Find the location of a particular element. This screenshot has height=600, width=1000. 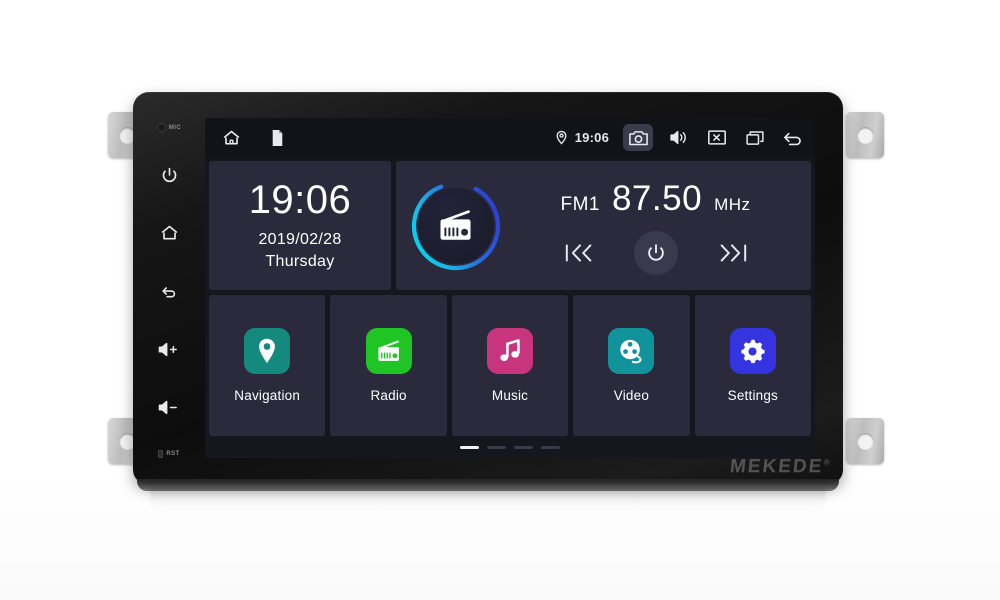

radio-power-button is located at coordinates (655, 252).